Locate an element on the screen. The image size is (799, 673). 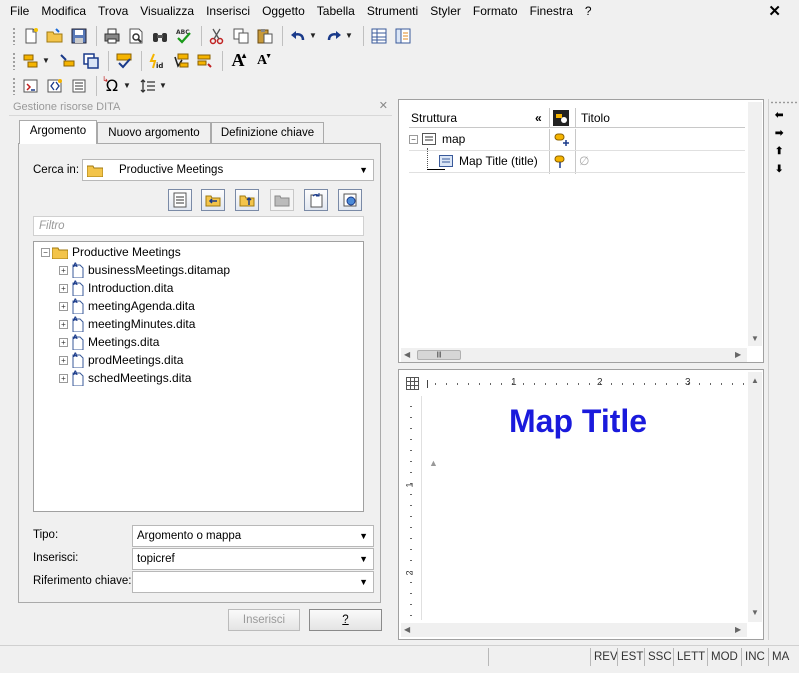
menu-strumenti: Strumenti is located at coordinates (392, 11).